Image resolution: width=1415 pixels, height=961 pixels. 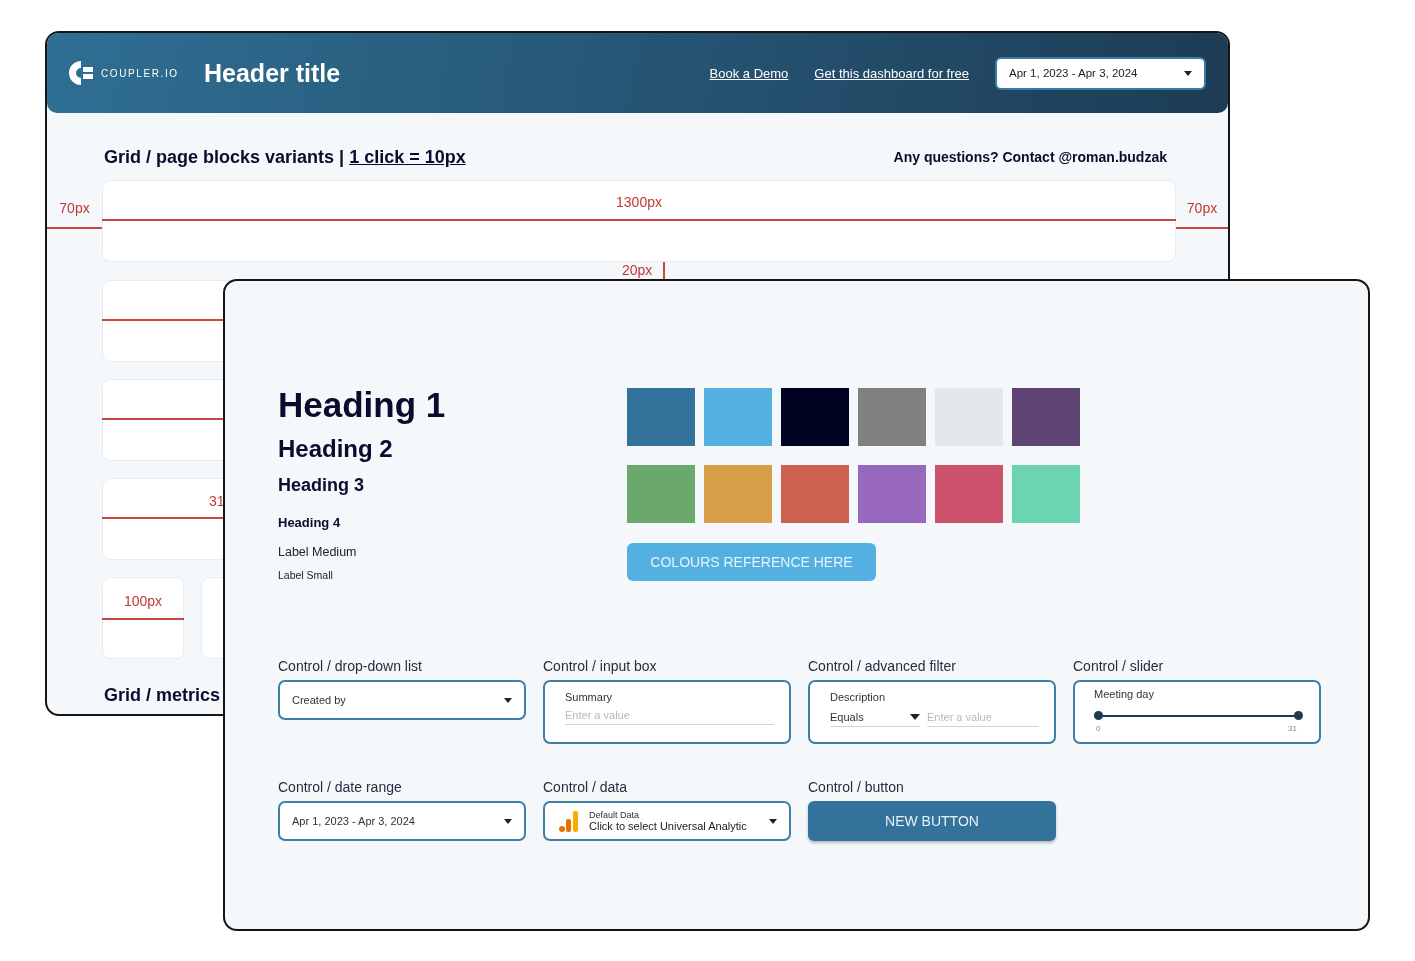 I want to click on contact-text: Any questions? Contact @roman.budzak, so click(x=1030, y=157).